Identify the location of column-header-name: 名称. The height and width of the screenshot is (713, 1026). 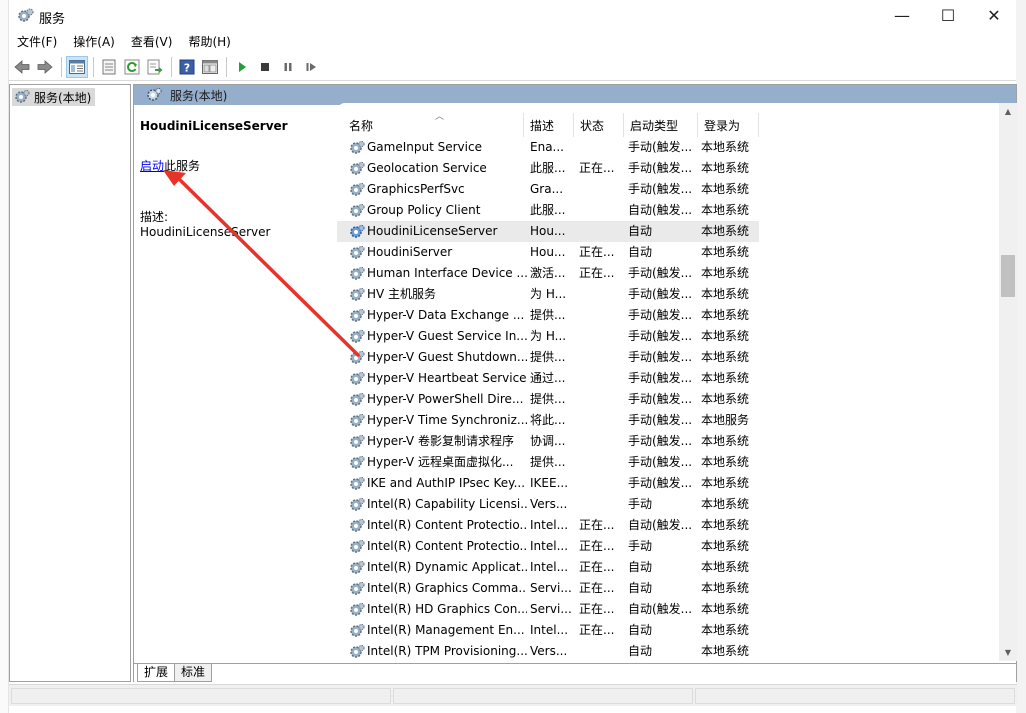
(433, 125).